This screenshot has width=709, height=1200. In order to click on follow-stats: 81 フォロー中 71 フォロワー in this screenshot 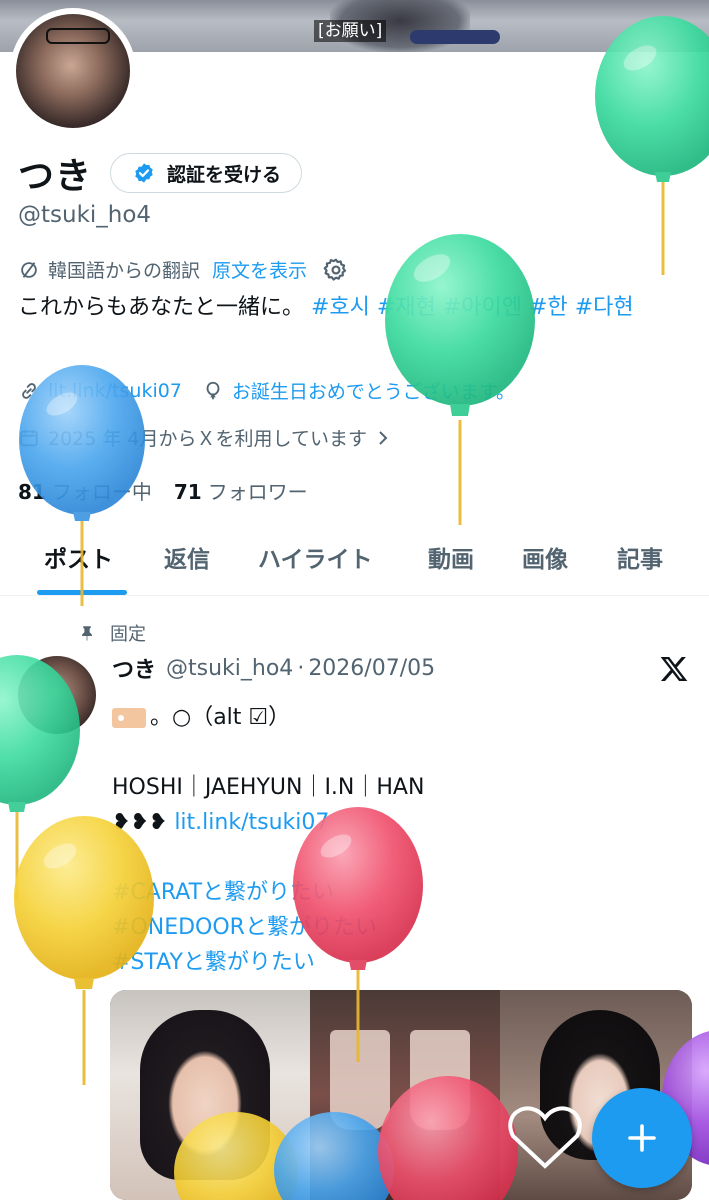, I will do `click(163, 490)`.